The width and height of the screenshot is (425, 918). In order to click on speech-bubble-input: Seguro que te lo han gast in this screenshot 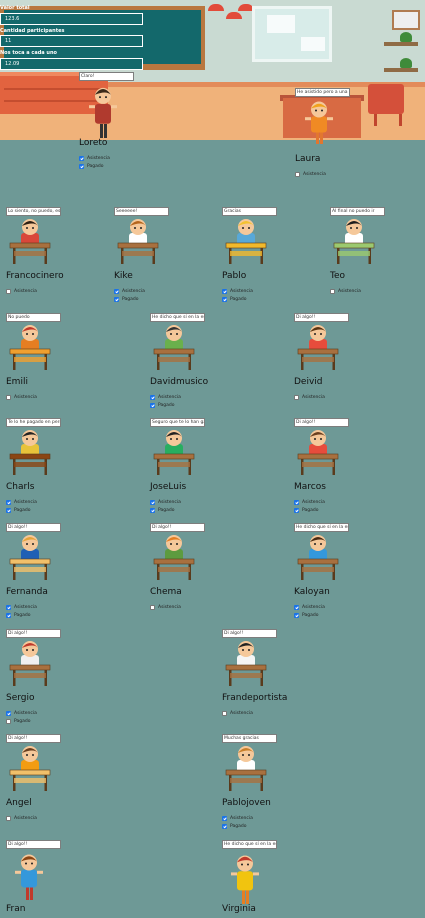, I will do `click(177, 422)`.